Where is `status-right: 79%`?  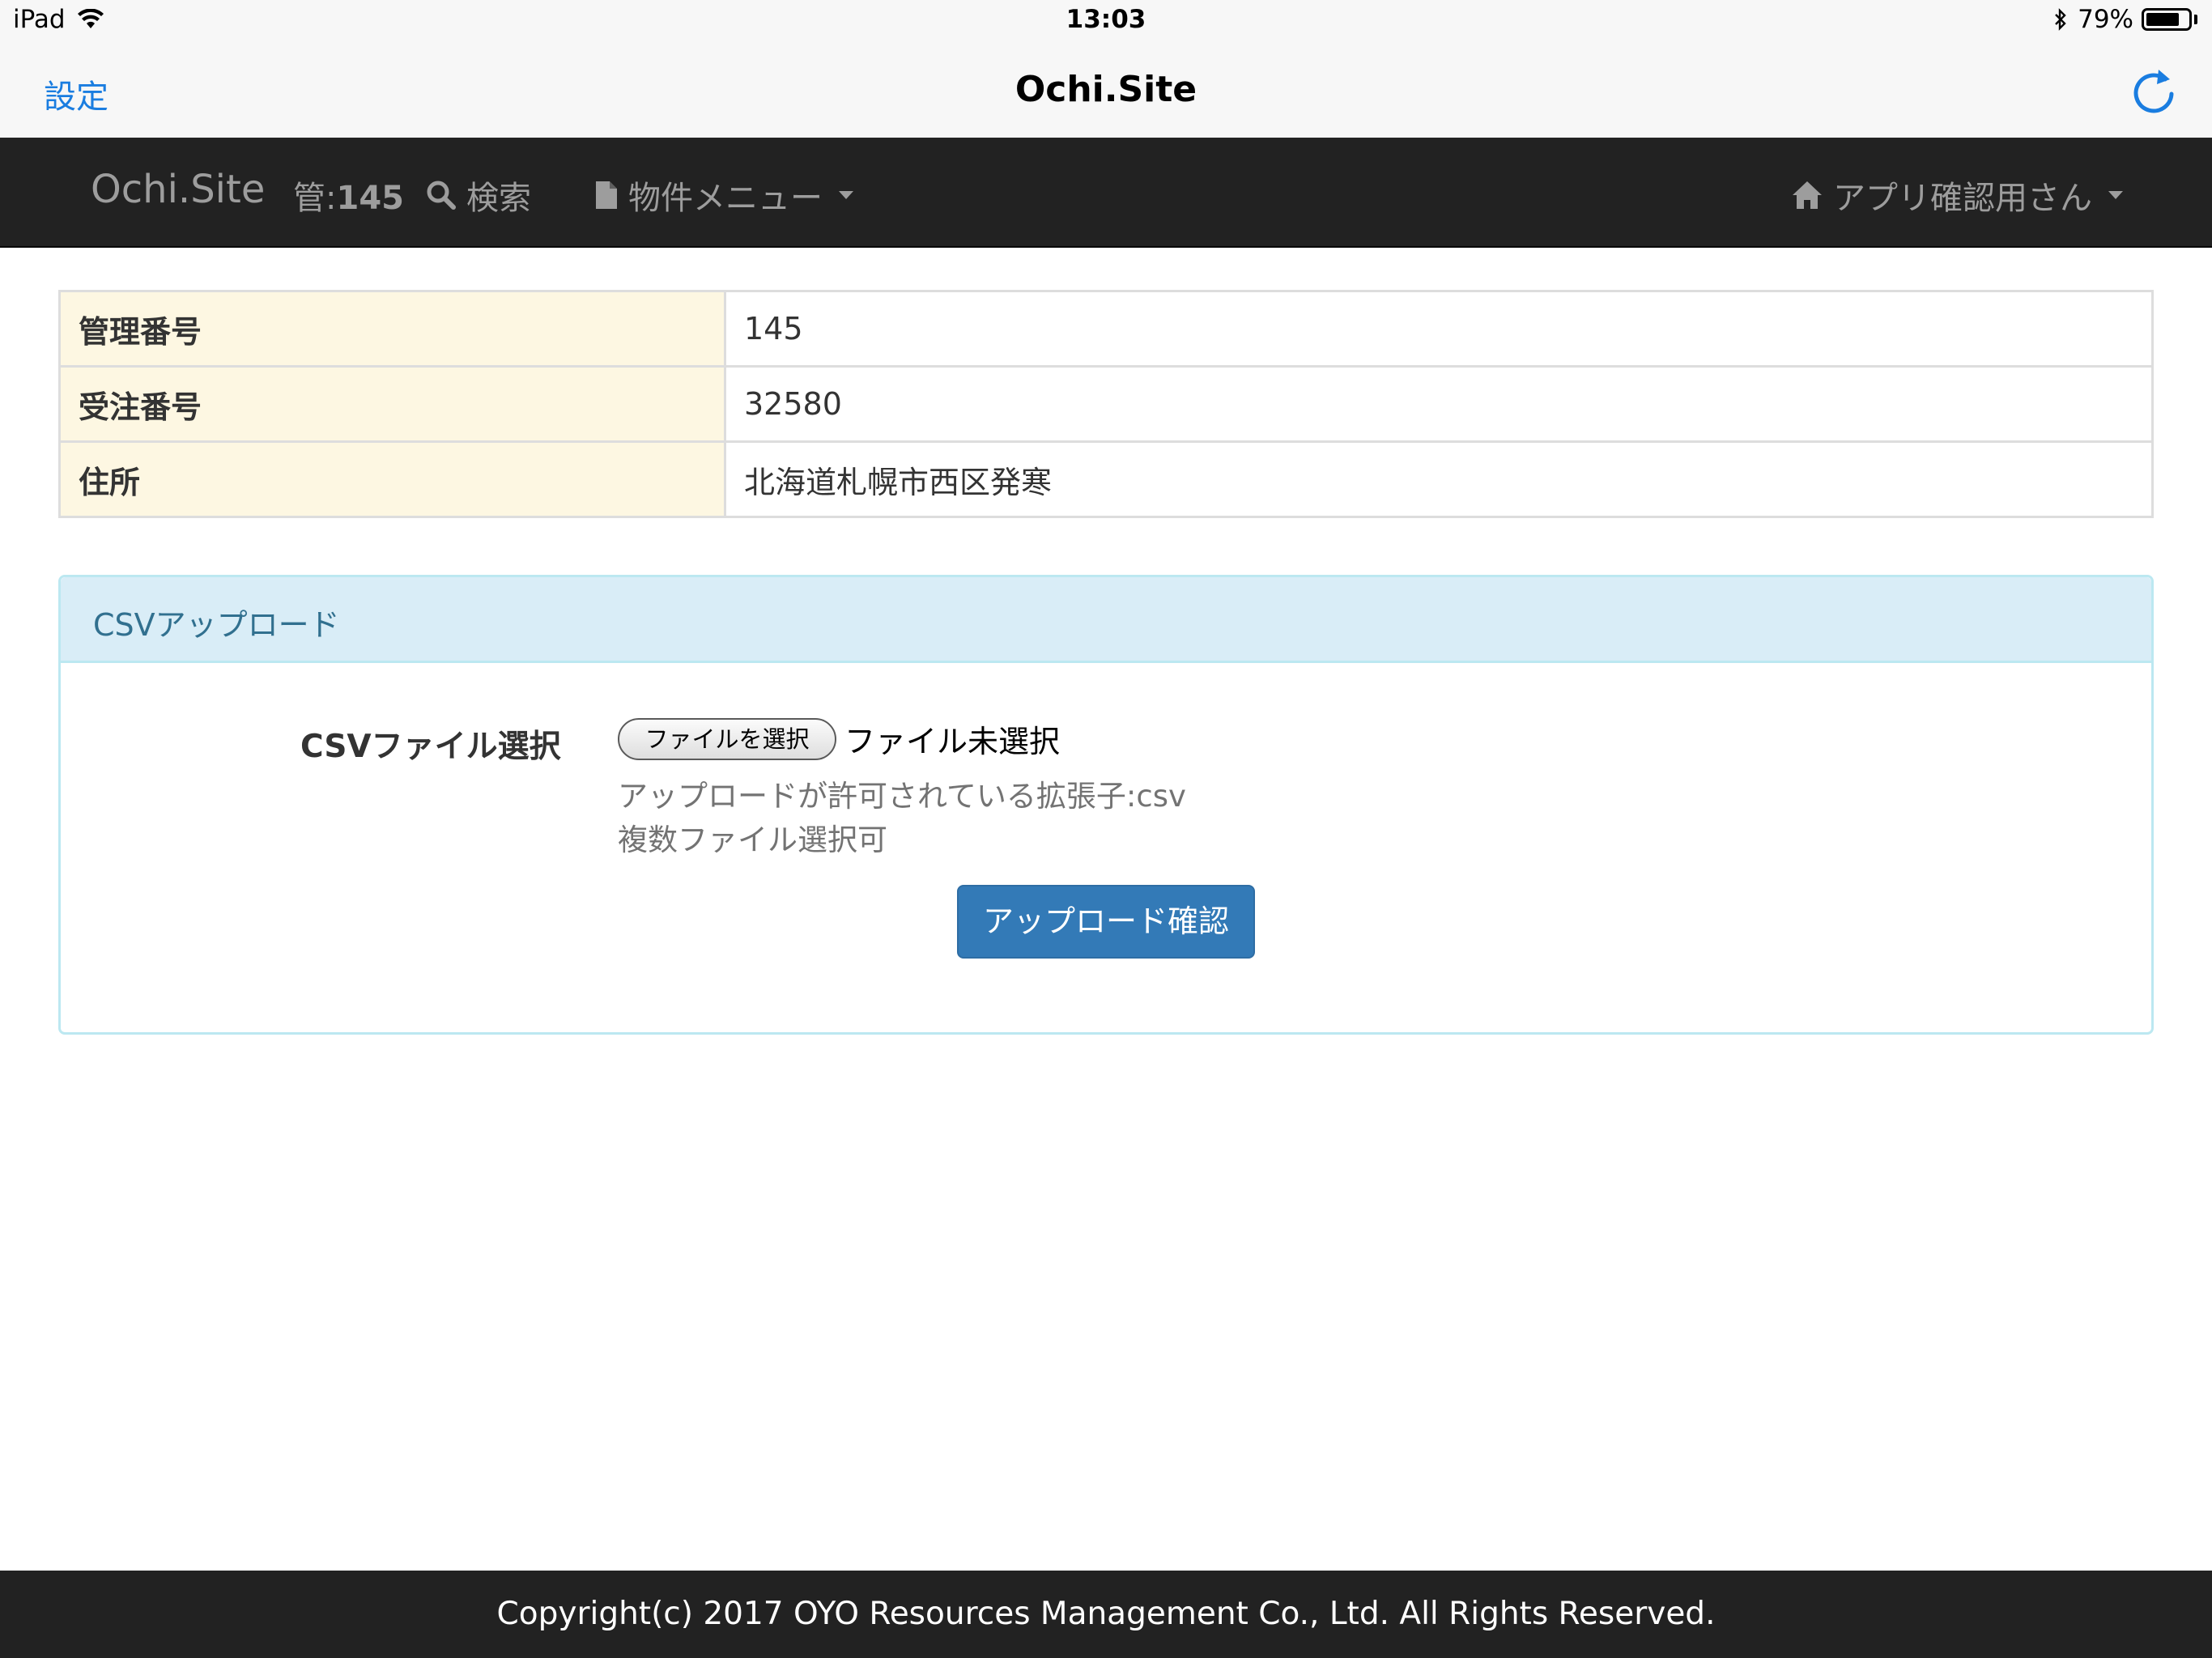
status-right: 79% is located at coordinates (2125, 19).